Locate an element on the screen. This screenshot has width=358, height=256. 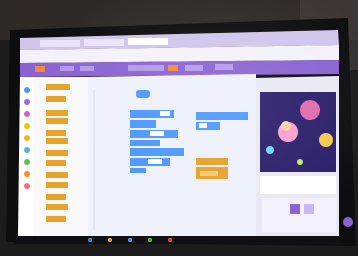
stage-planet is located at coordinates (326, 140).